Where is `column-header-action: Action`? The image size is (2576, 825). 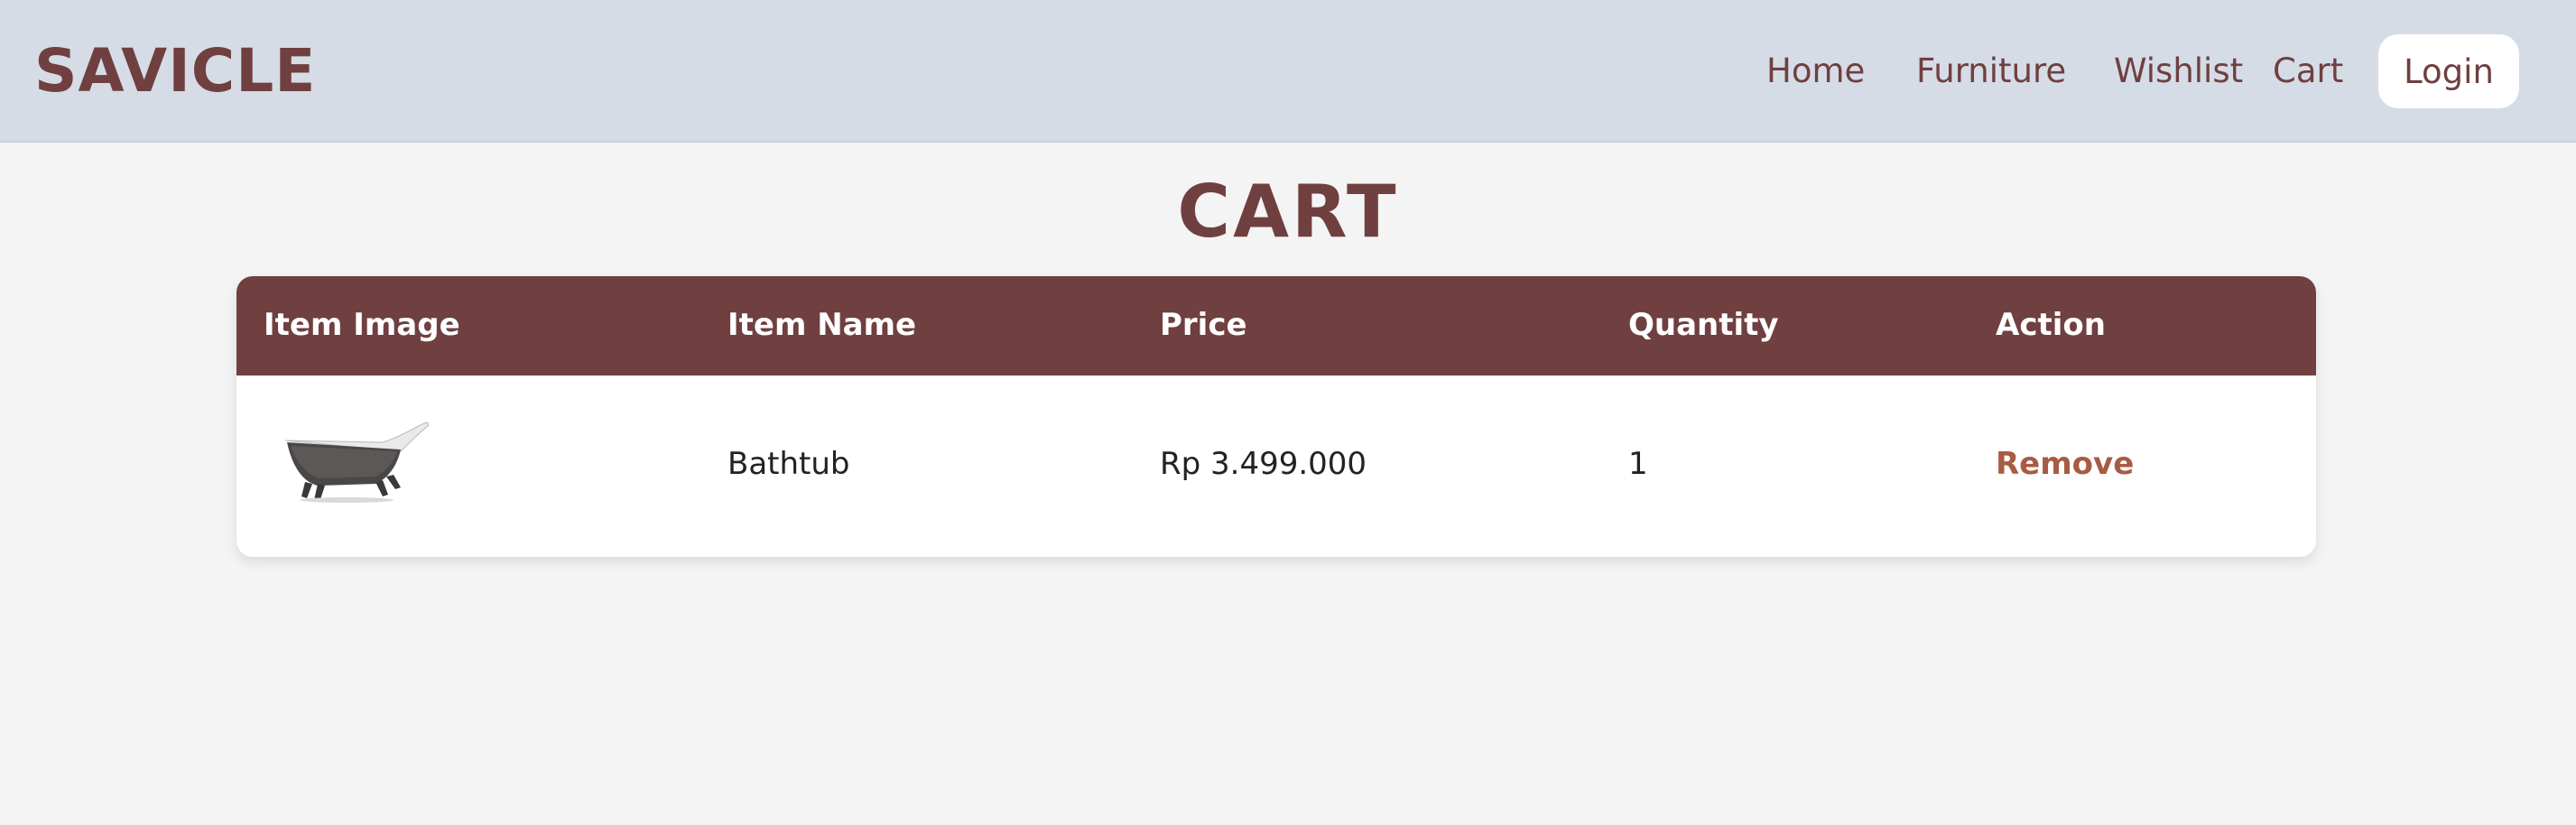
column-header-action: Action is located at coordinates (2051, 325).